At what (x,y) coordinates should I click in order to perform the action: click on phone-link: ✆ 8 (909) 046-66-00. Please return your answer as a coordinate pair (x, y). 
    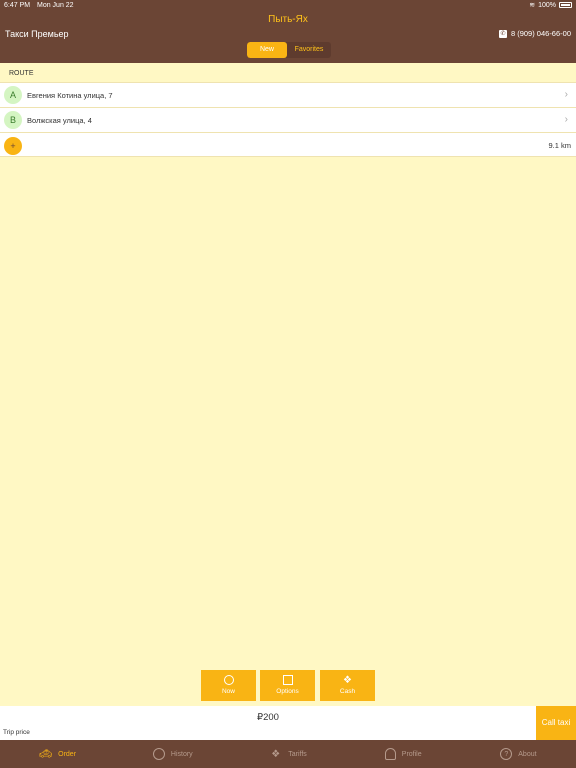
    Looking at the image, I should click on (534, 33).